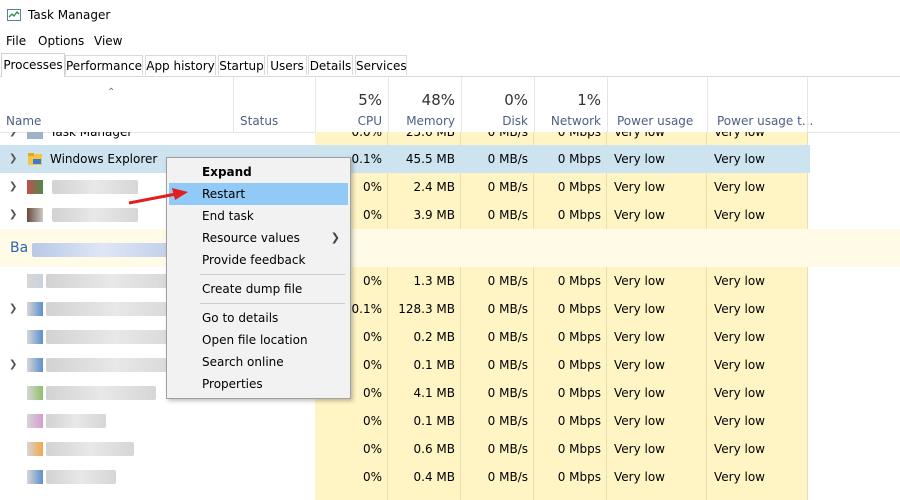  Describe the element at coordinates (258, 260) in the screenshot. I see `menu-item-provide-feedback: Provide feedback` at that location.